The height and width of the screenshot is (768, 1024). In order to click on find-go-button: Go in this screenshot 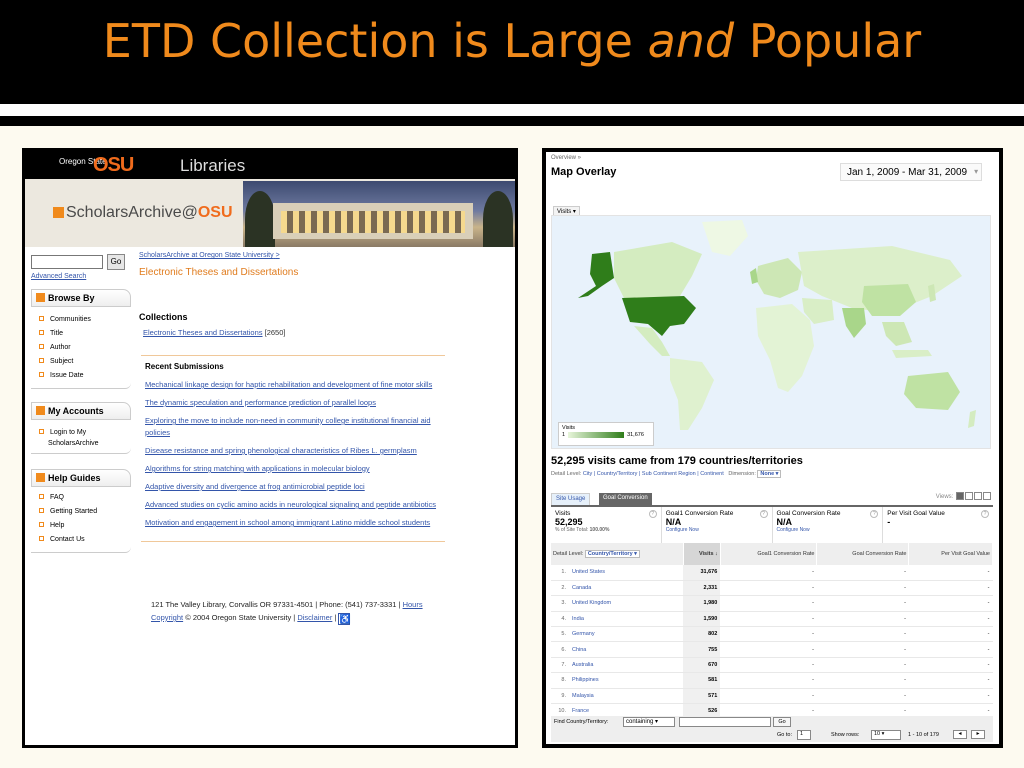, I will do `click(782, 722)`.